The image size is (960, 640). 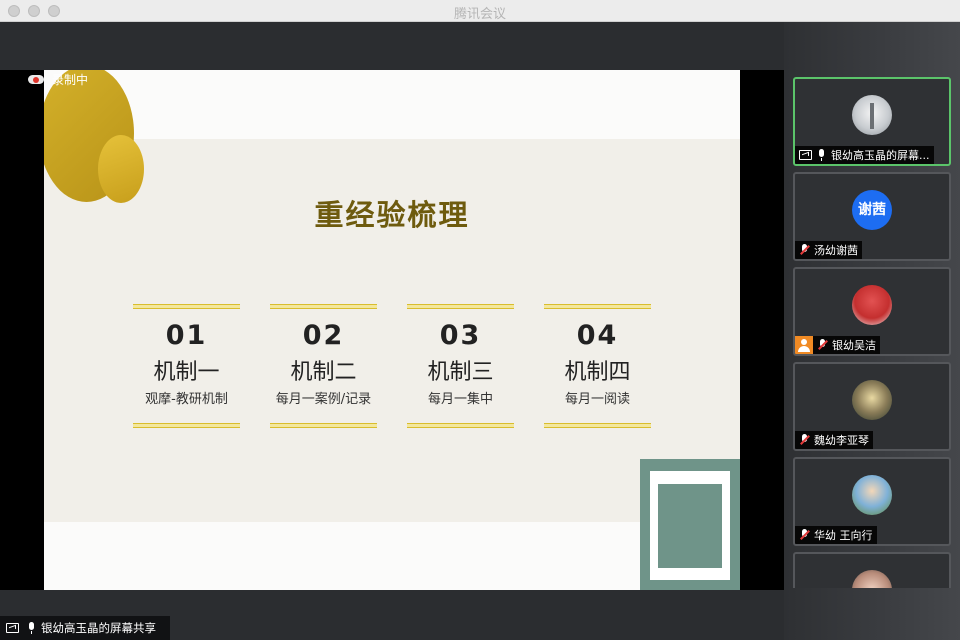 I want to click on mechanism-title: 机制一, so click(x=186, y=372).